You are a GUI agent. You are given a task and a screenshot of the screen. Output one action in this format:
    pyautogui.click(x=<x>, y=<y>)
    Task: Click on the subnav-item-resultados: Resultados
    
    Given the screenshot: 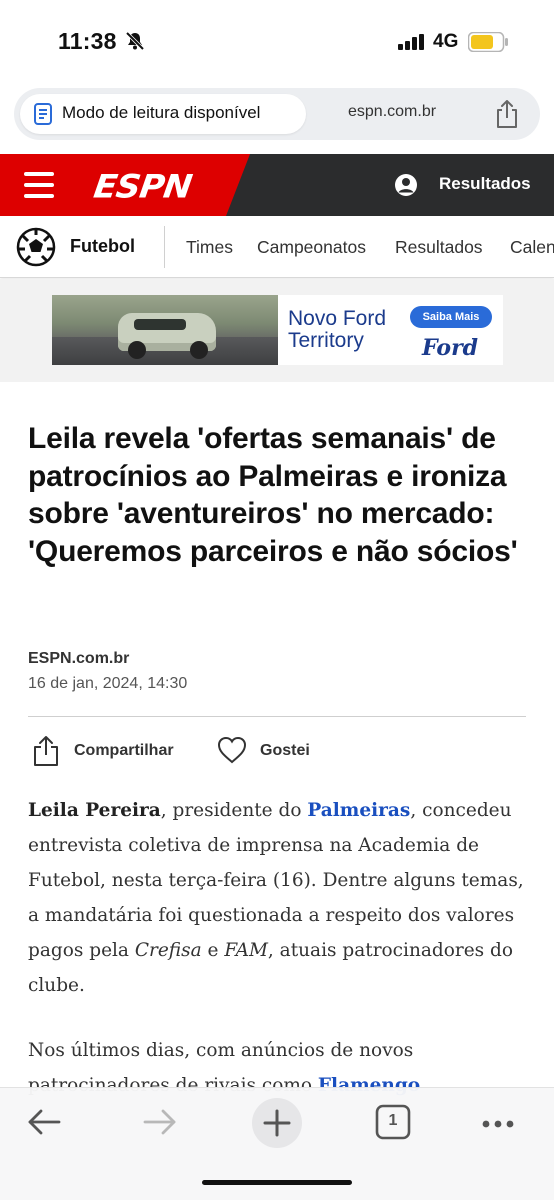 What is the action you would take?
    pyautogui.click(x=439, y=247)
    